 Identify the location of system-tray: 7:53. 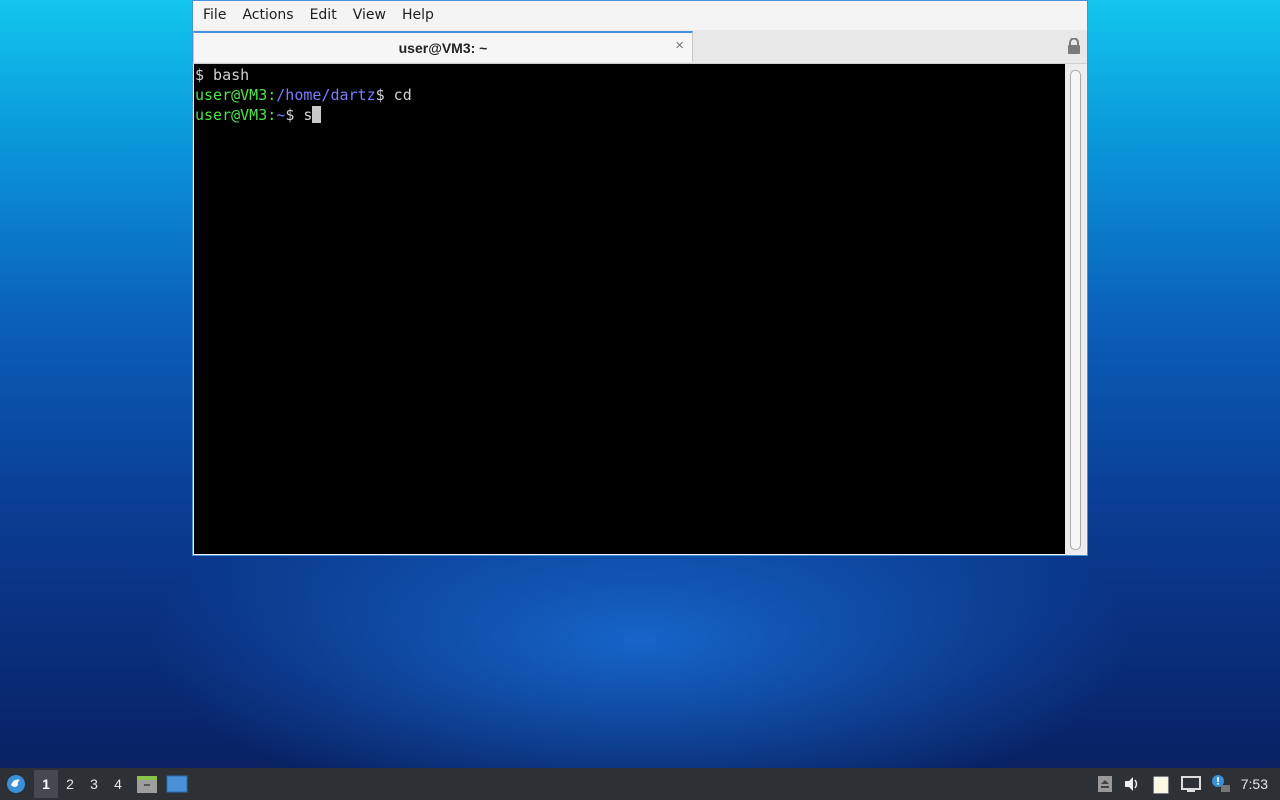
(1188, 784).